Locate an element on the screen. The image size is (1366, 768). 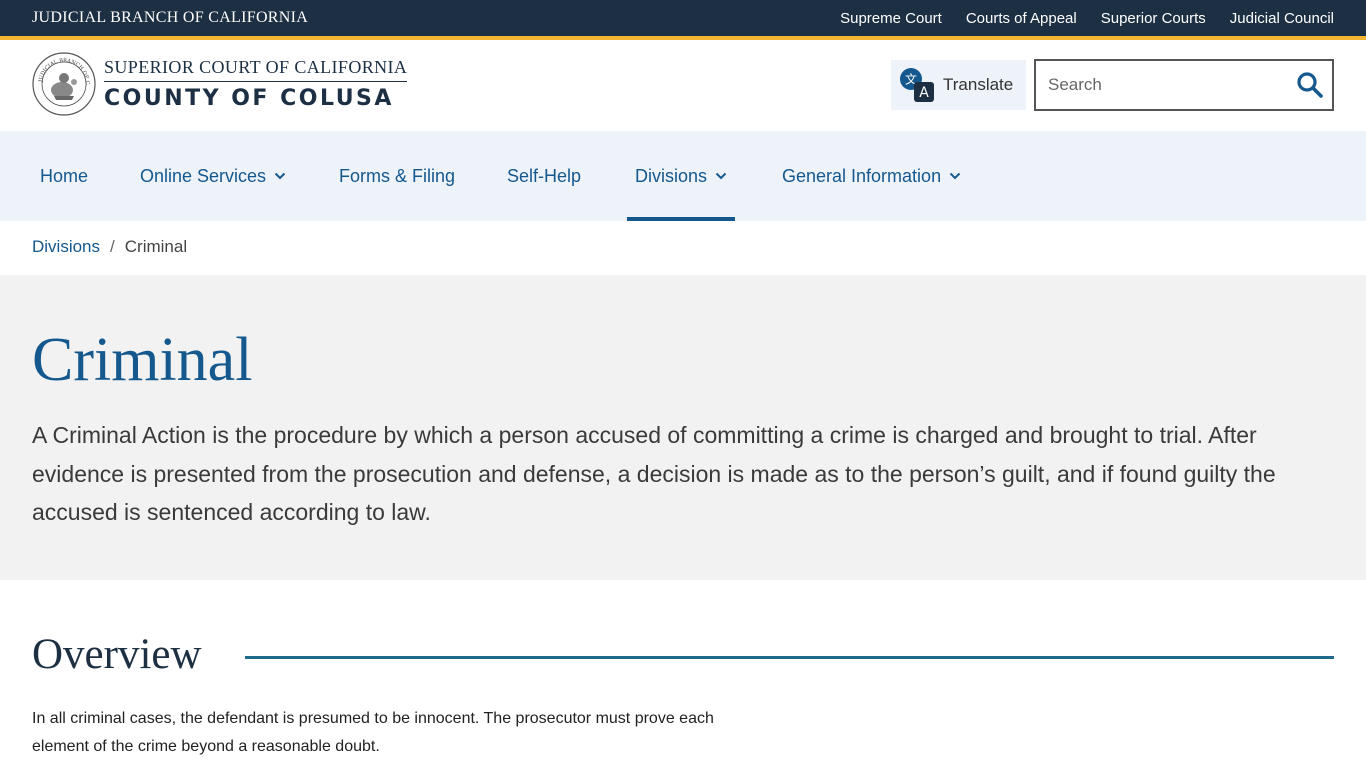
nav-item-divisions: Divisions is located at coordinates (681, 176).